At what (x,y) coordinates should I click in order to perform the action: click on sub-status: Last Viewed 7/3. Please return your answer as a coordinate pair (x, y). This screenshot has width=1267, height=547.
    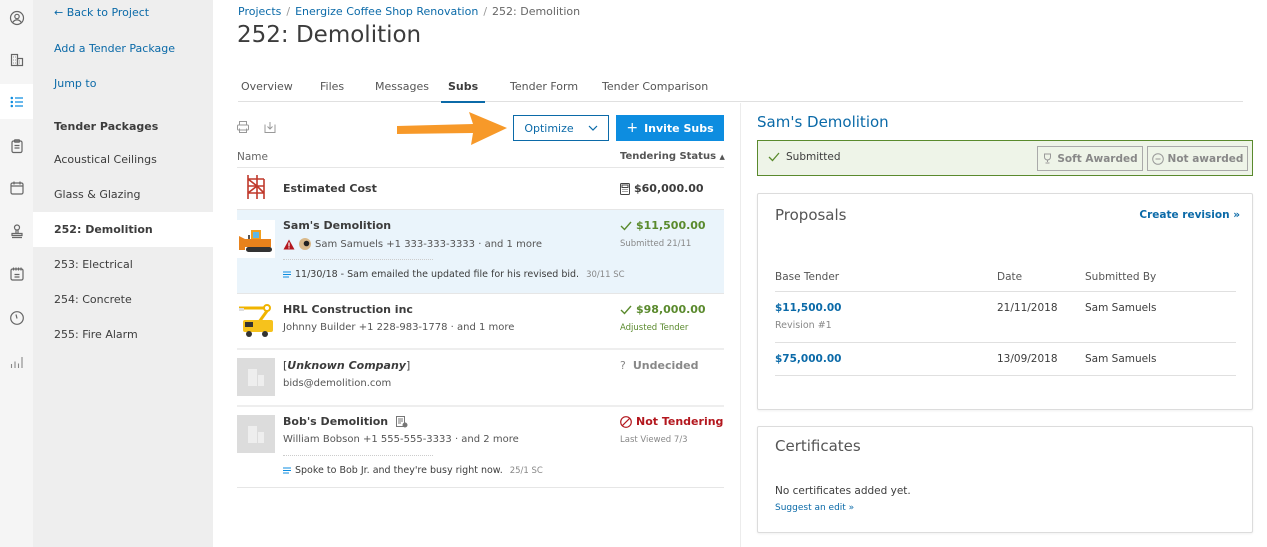
    Looking at the image, I should click on (654, 440).